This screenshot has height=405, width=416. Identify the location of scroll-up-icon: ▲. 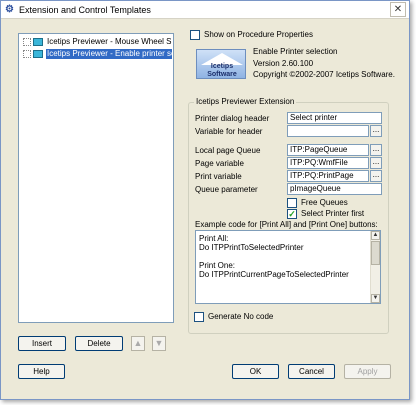
(375, 235).